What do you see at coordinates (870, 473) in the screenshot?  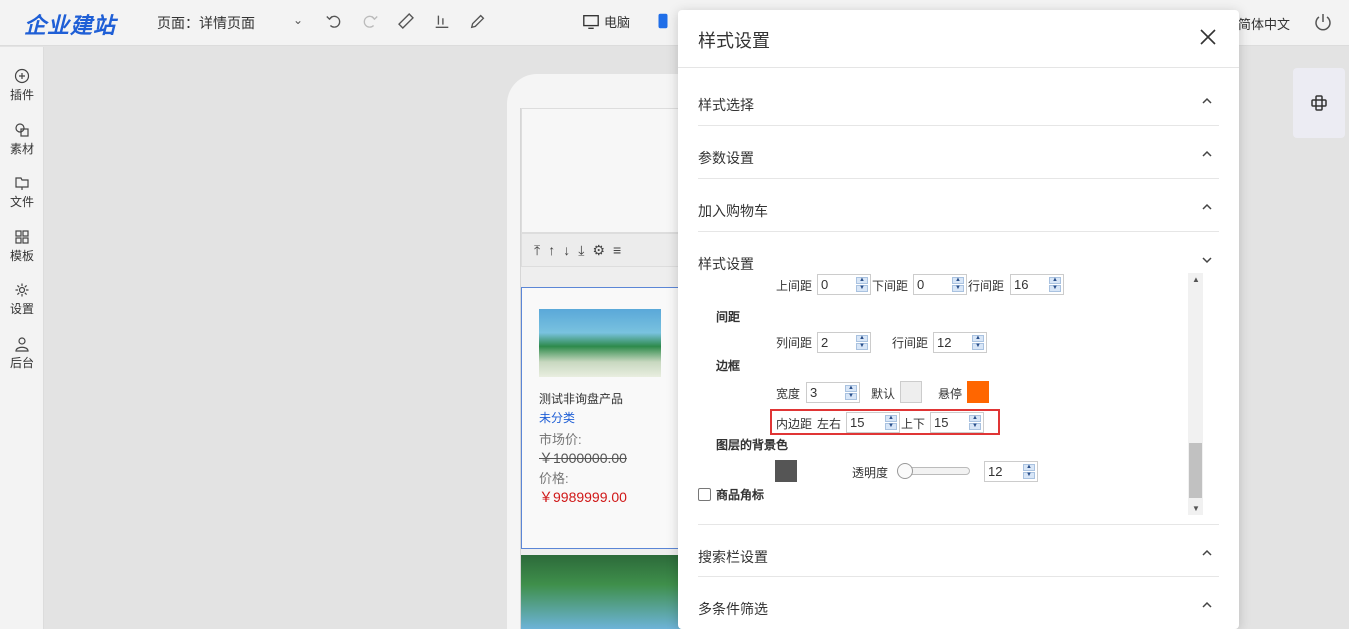 I see `opacity-label: 透明度` at bounding box center [870, 473].